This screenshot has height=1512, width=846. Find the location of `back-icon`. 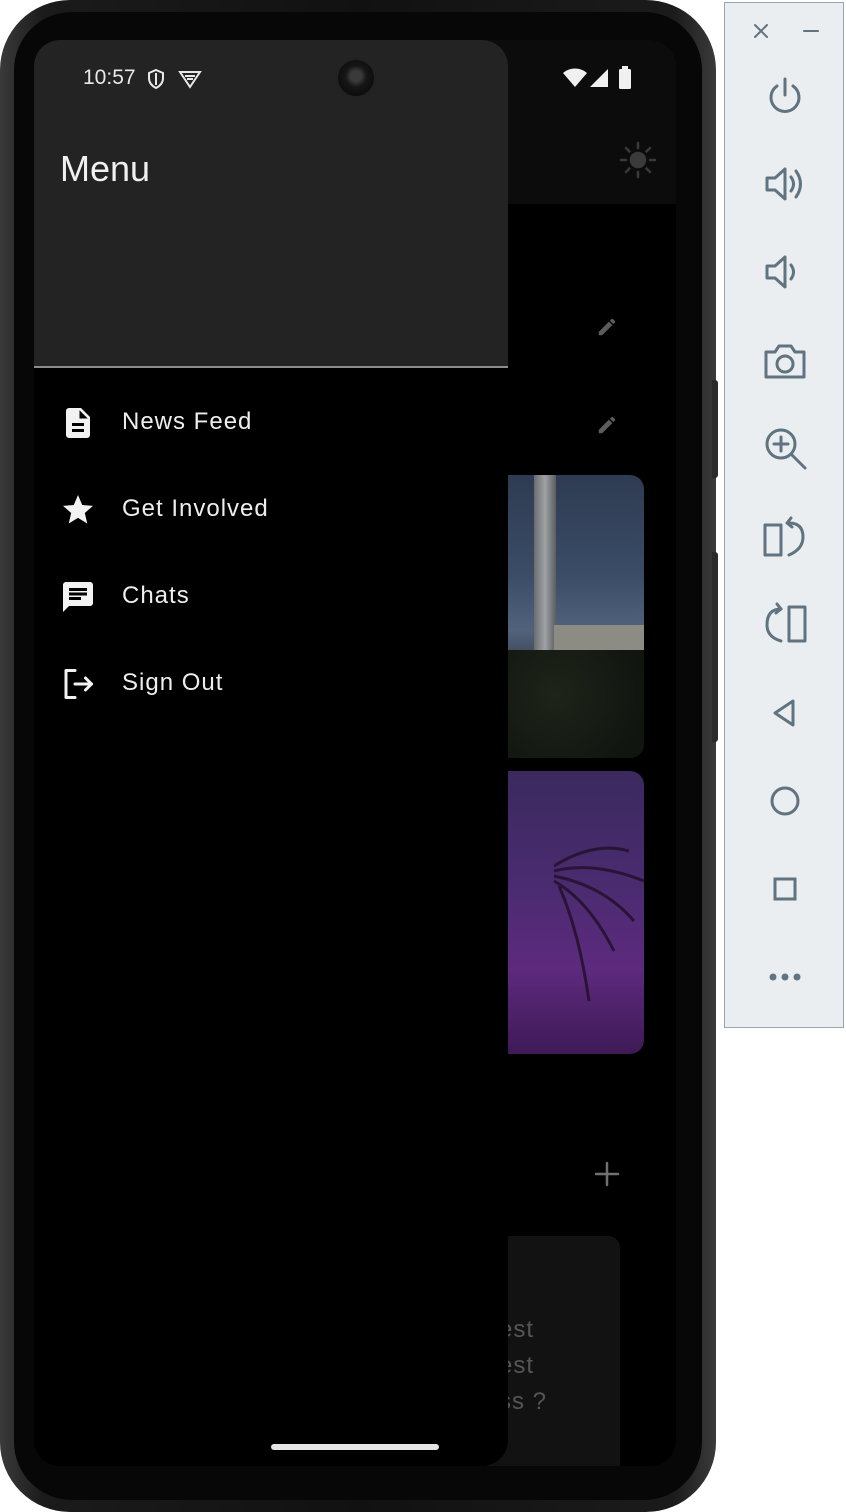

back-icon is located at coordinates (785, 713).